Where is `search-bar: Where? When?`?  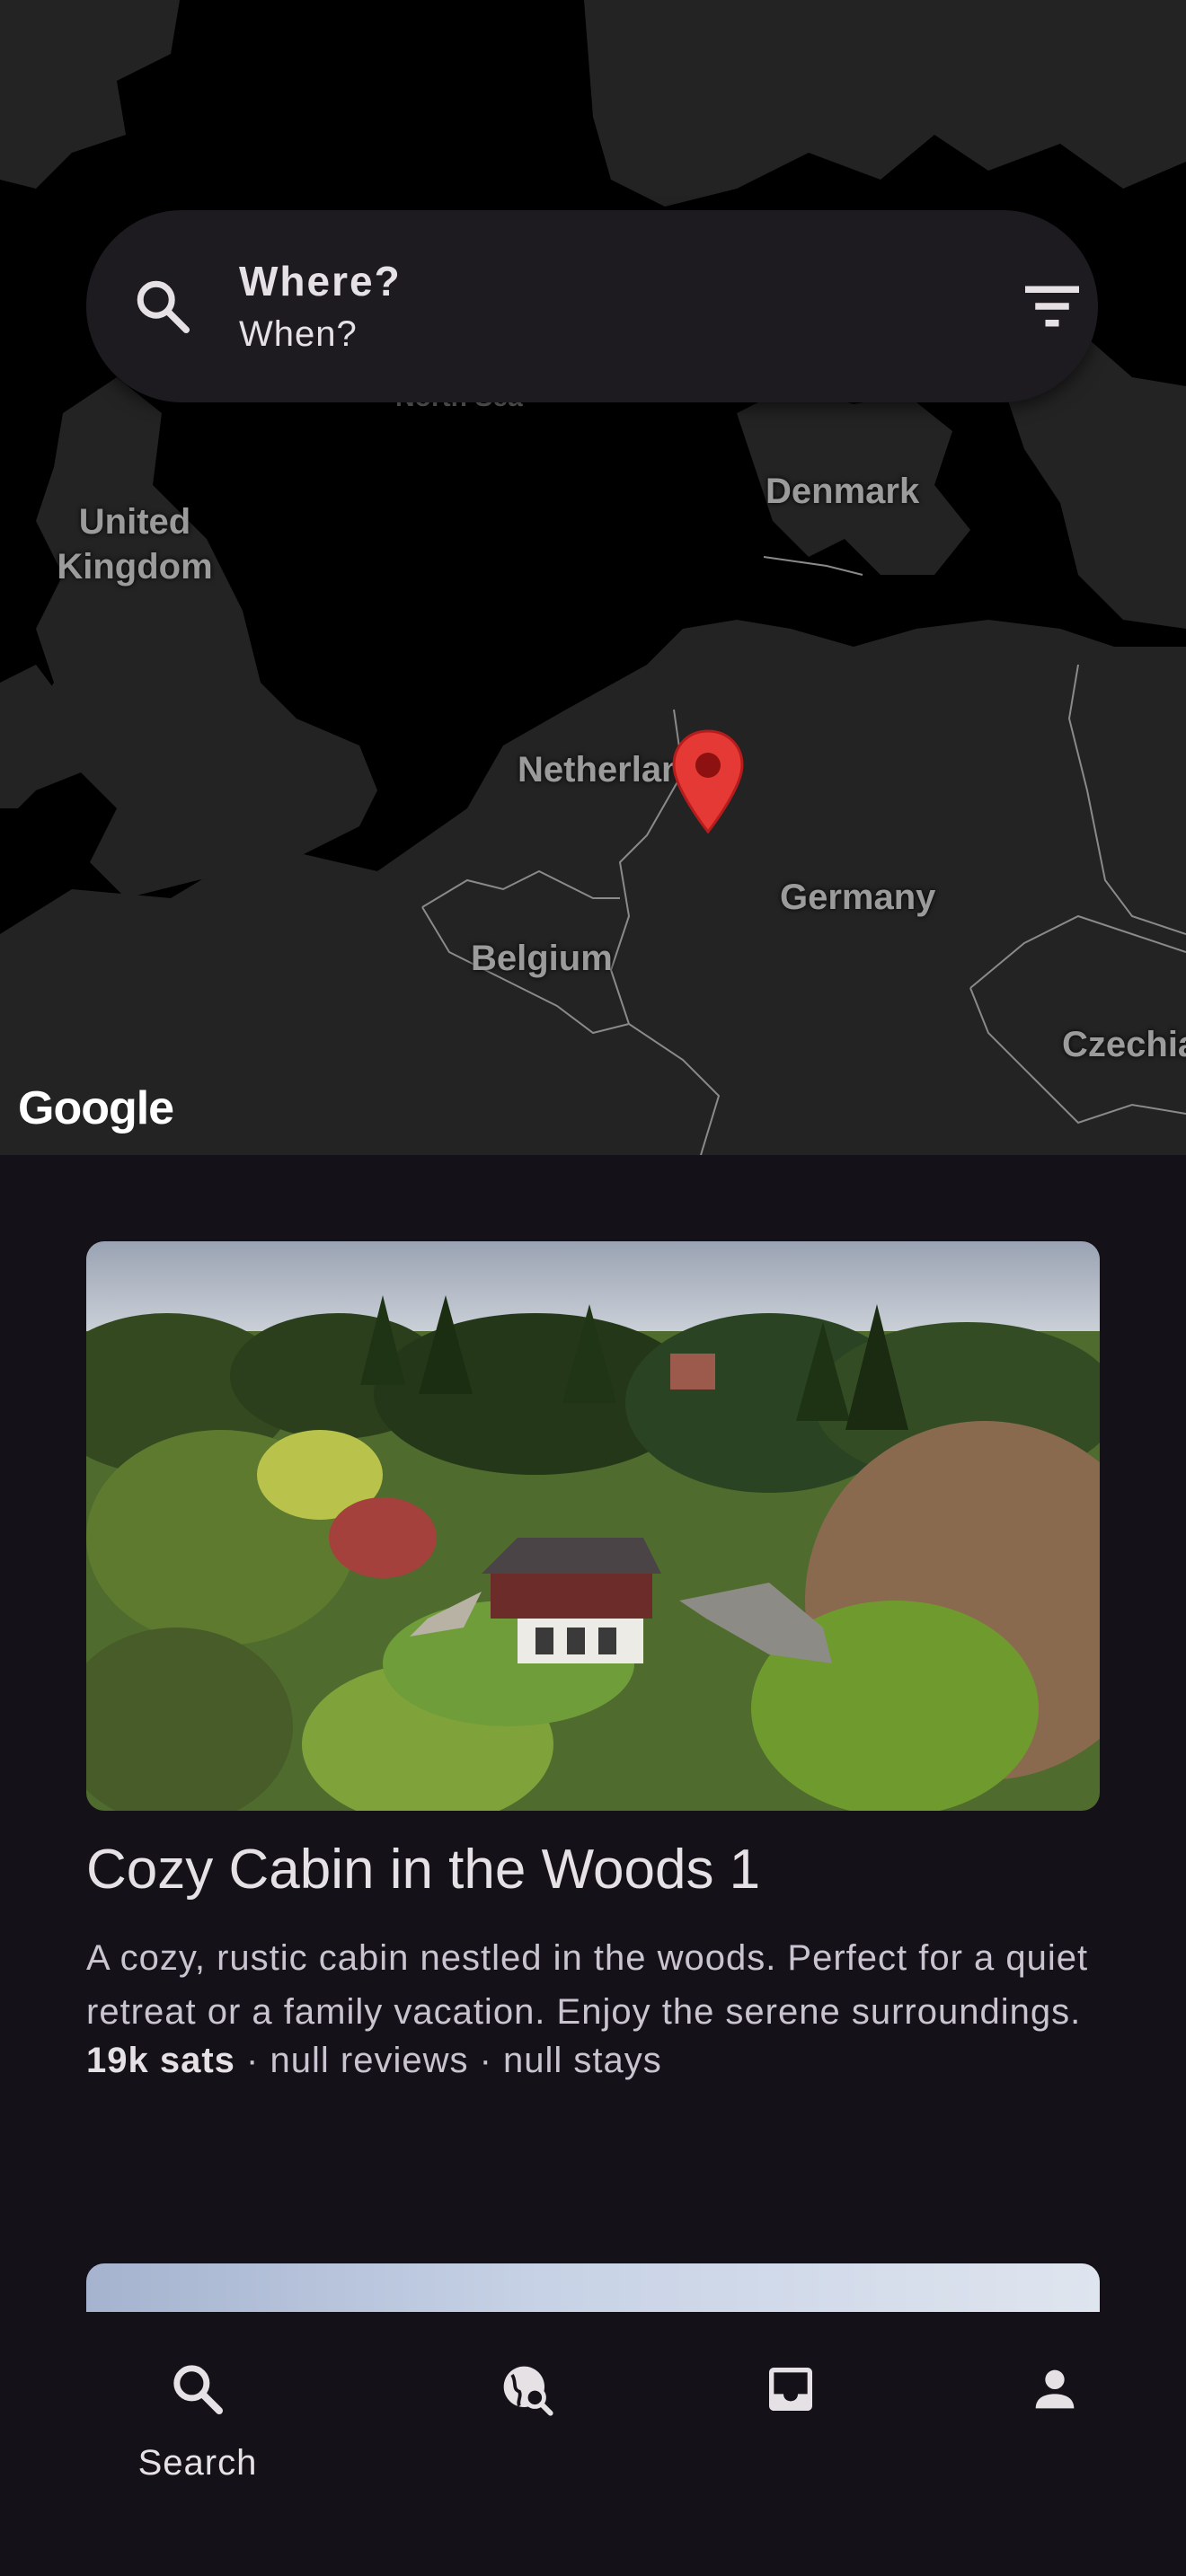
search-bar: Where? When? is located at coordinates (592, 306).